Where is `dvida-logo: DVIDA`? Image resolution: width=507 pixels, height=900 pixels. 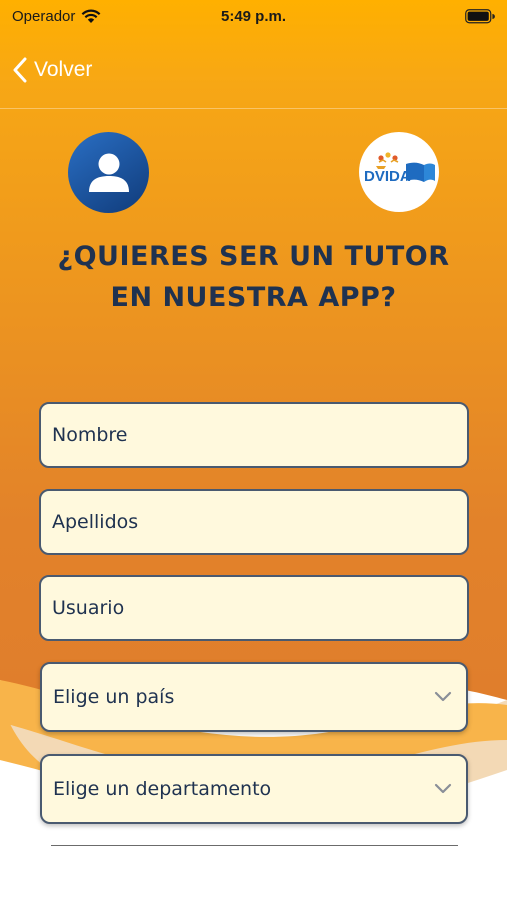
dvida-logo: DVIDA is located at coordinates (399, 172).